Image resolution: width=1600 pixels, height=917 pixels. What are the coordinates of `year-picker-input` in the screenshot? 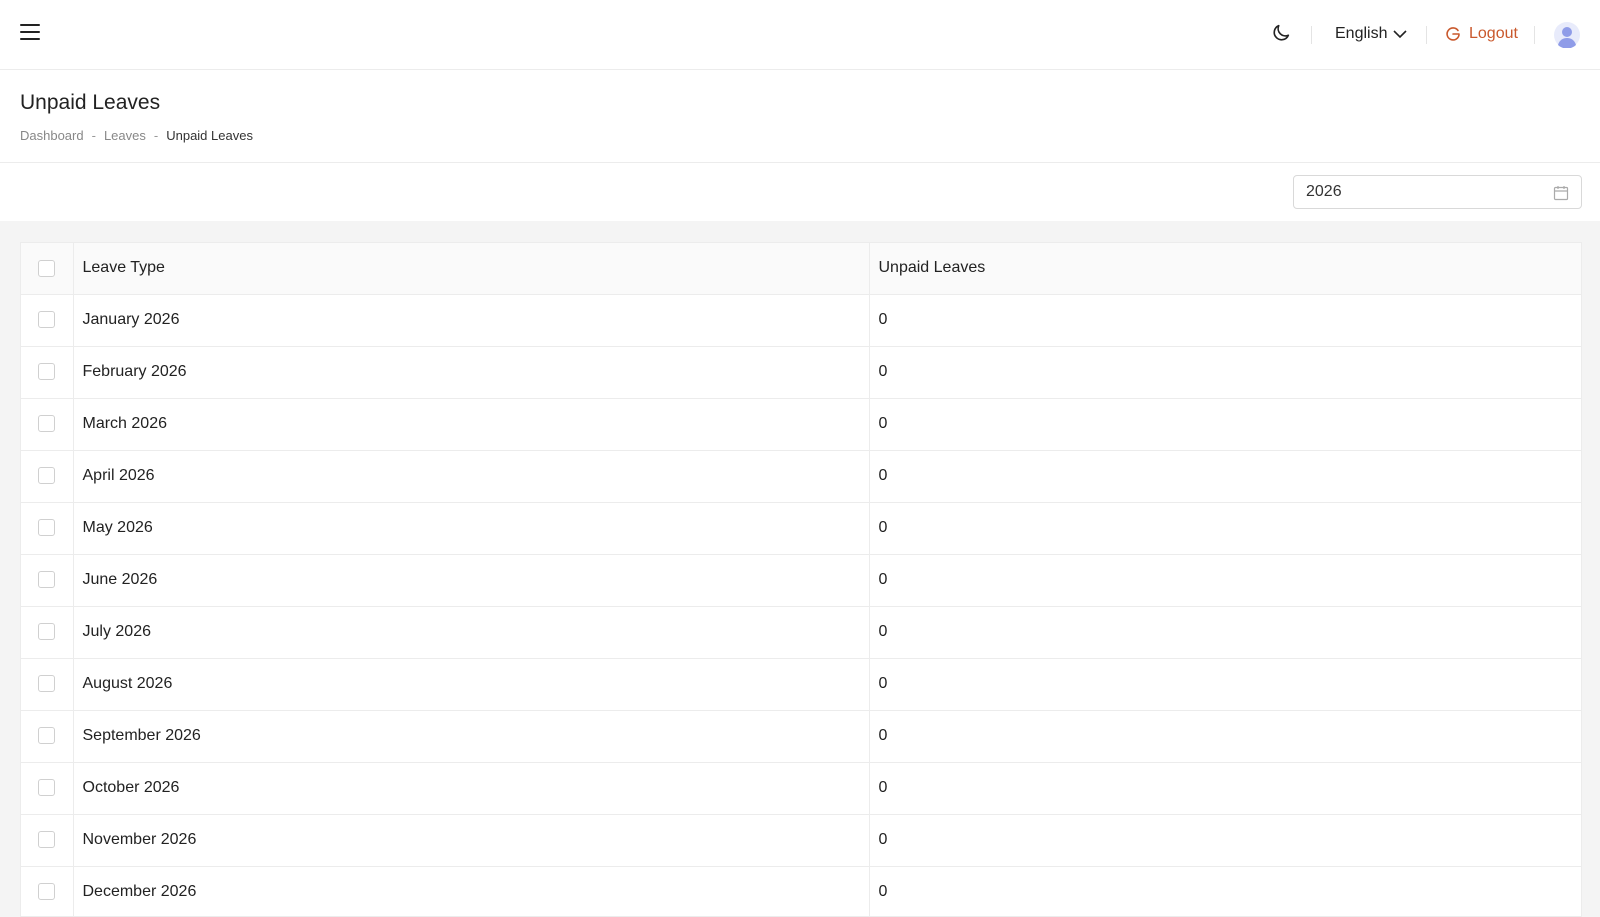 It's located at (1437, 192).